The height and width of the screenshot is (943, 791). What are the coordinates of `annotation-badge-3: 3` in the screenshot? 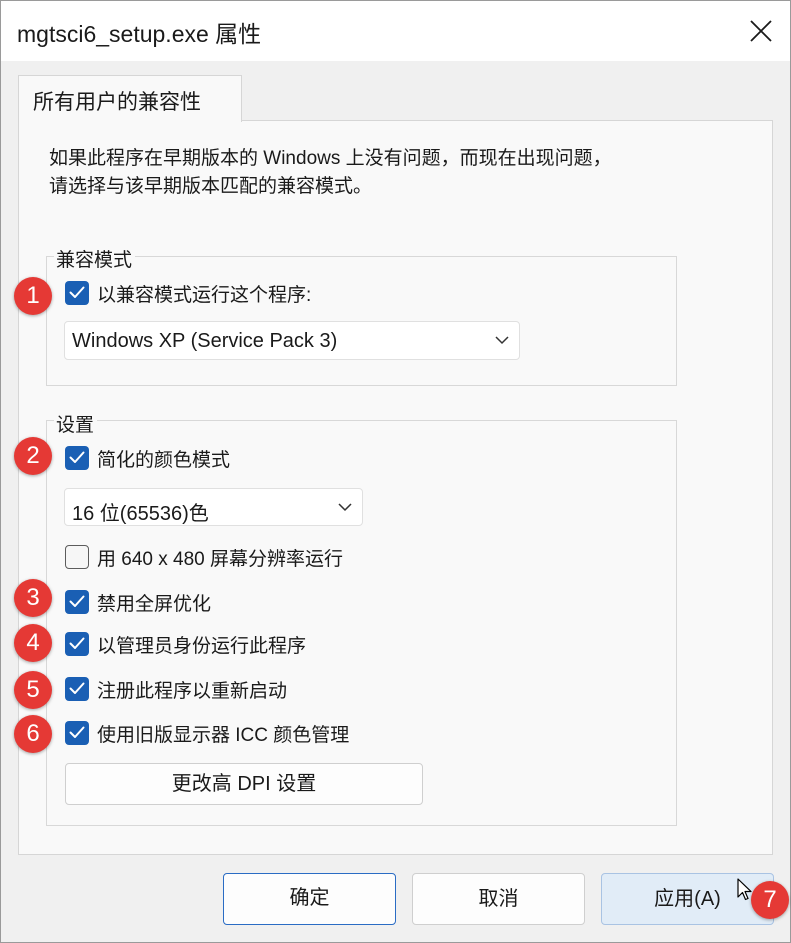 It's located at (33, 598).